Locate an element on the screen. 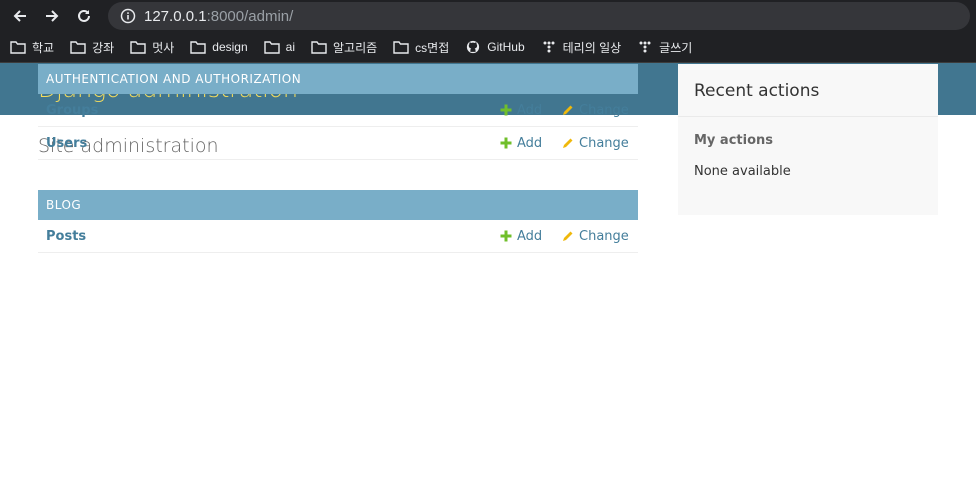  bookmark-item: ai is located at coordinates (279, 47).